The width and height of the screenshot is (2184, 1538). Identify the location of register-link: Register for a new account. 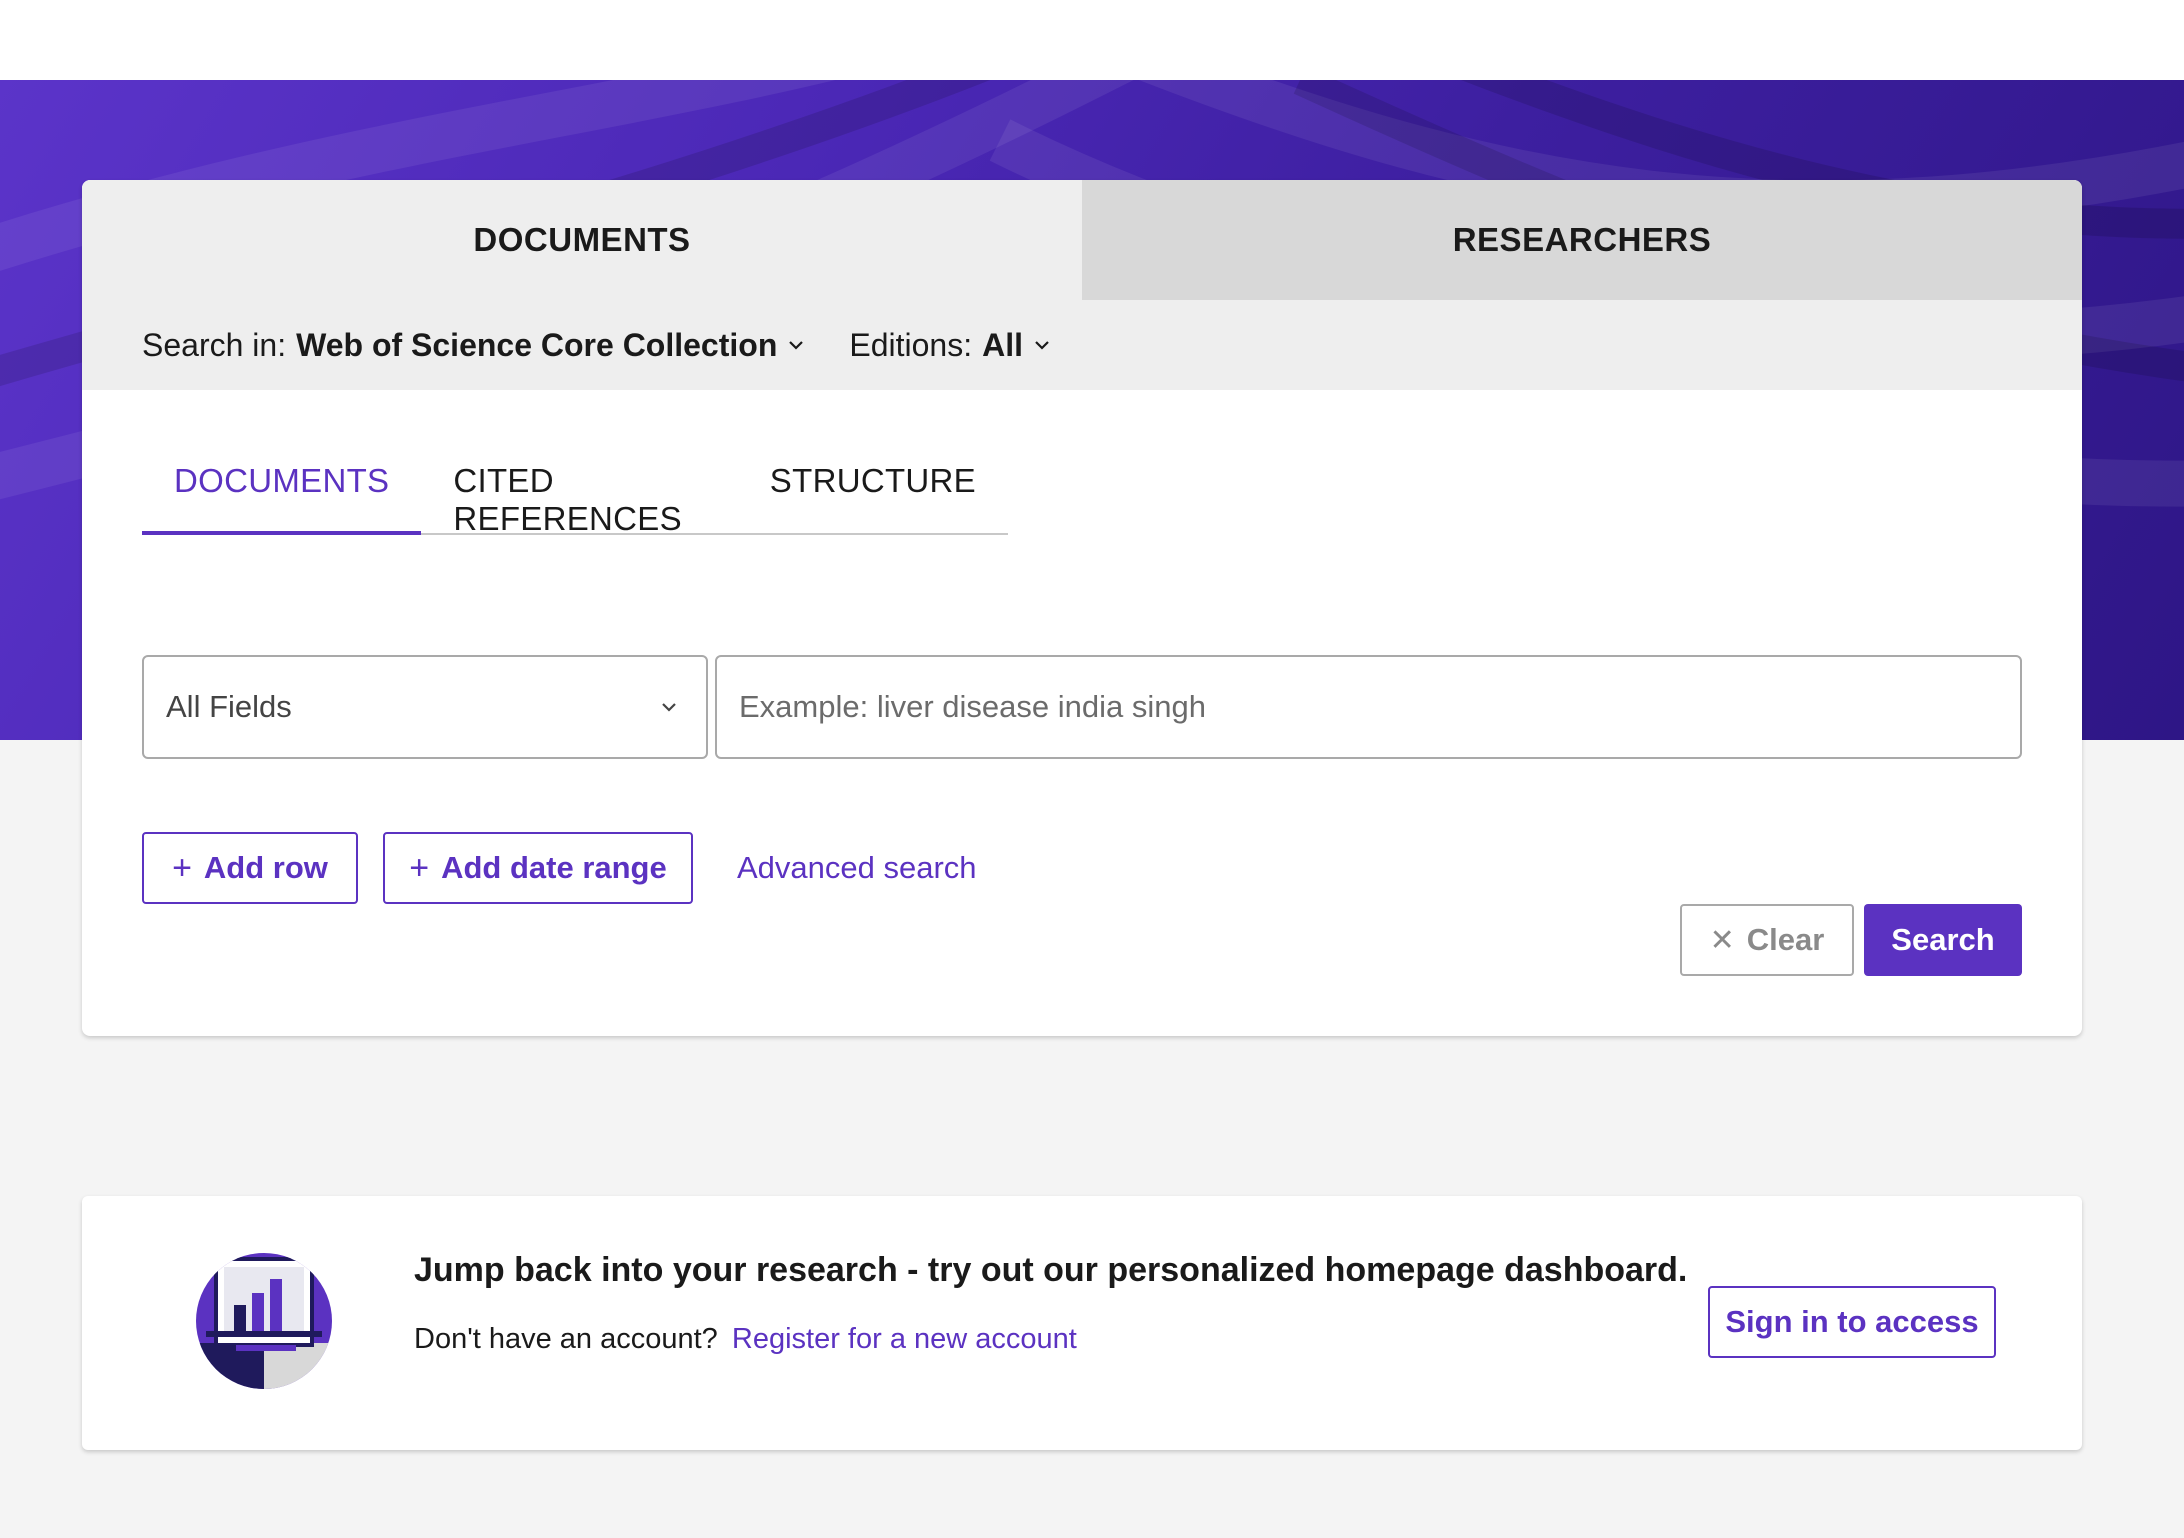
(904, 1339).